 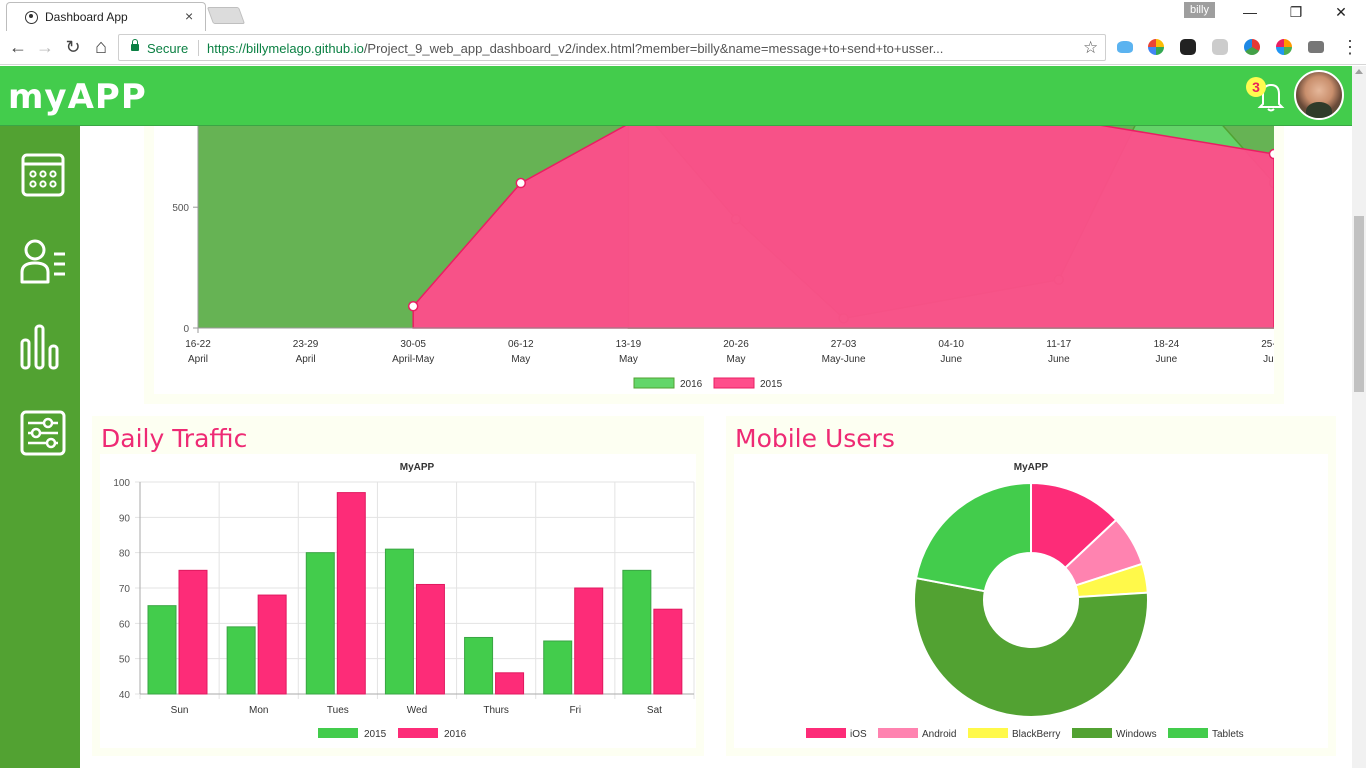 I want to click on logo-big-text: APP, so click(x=107, y=97).